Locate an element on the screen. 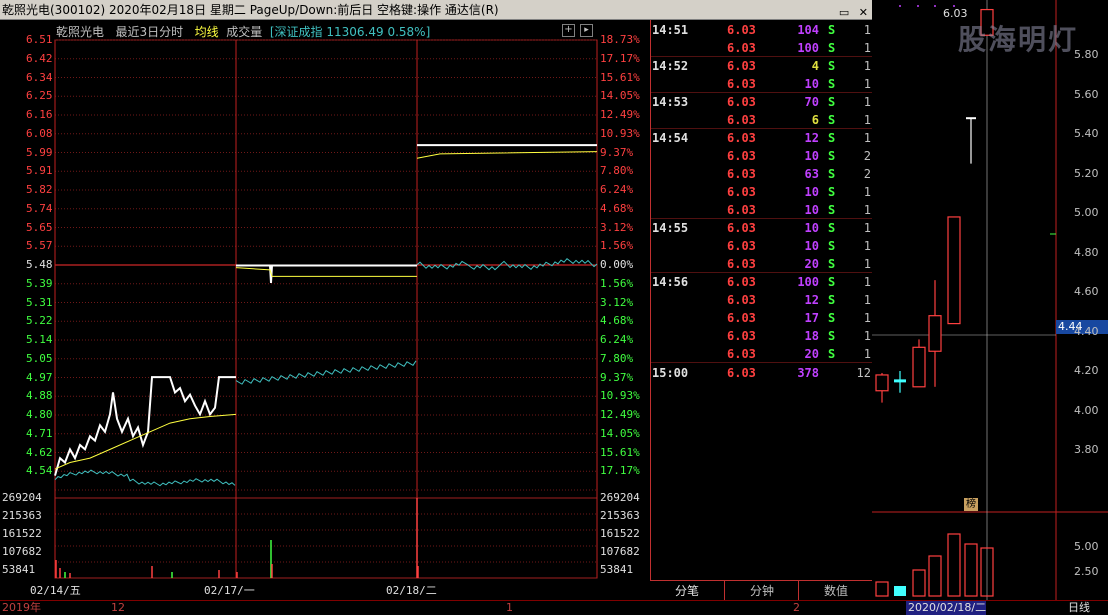 This screenshot has height=615, width=1108. tick-row: 6.03 63 S 2 is located at coordinates (762, 174).